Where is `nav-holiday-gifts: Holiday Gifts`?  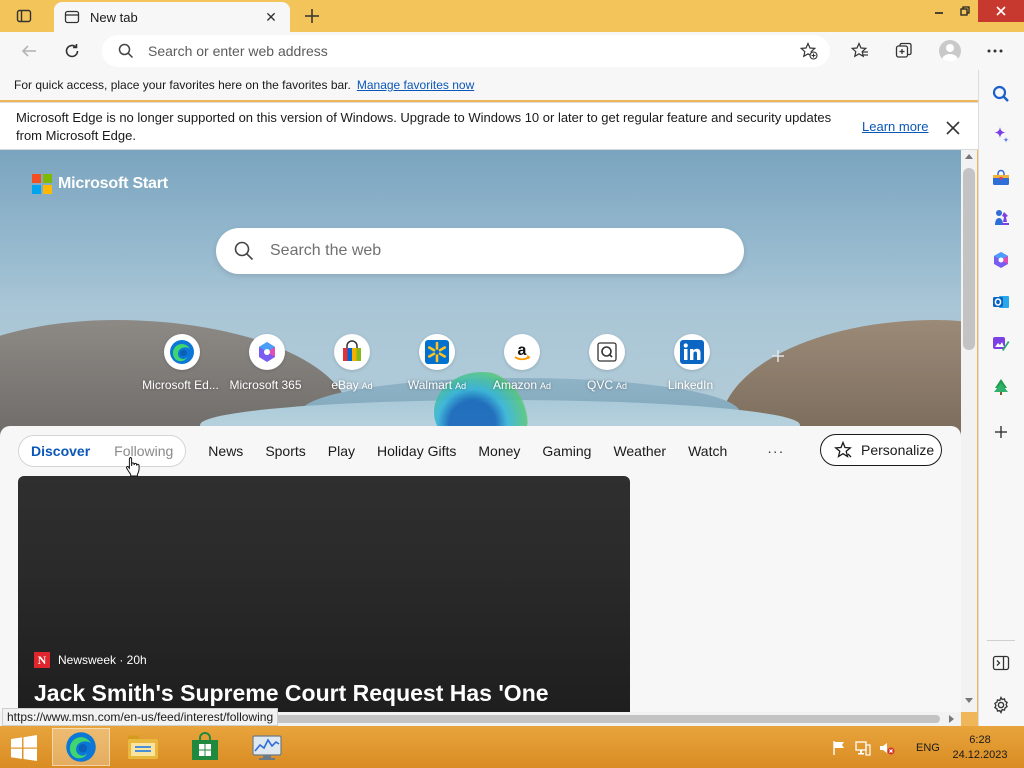
nav-holiday-gifts: Holiday Gifts is located at coordinates (416, 451).